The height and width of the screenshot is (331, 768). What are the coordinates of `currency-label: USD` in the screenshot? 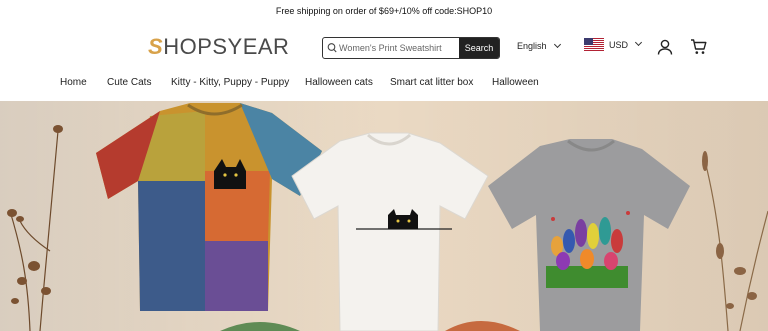 It's located at (619, 44).